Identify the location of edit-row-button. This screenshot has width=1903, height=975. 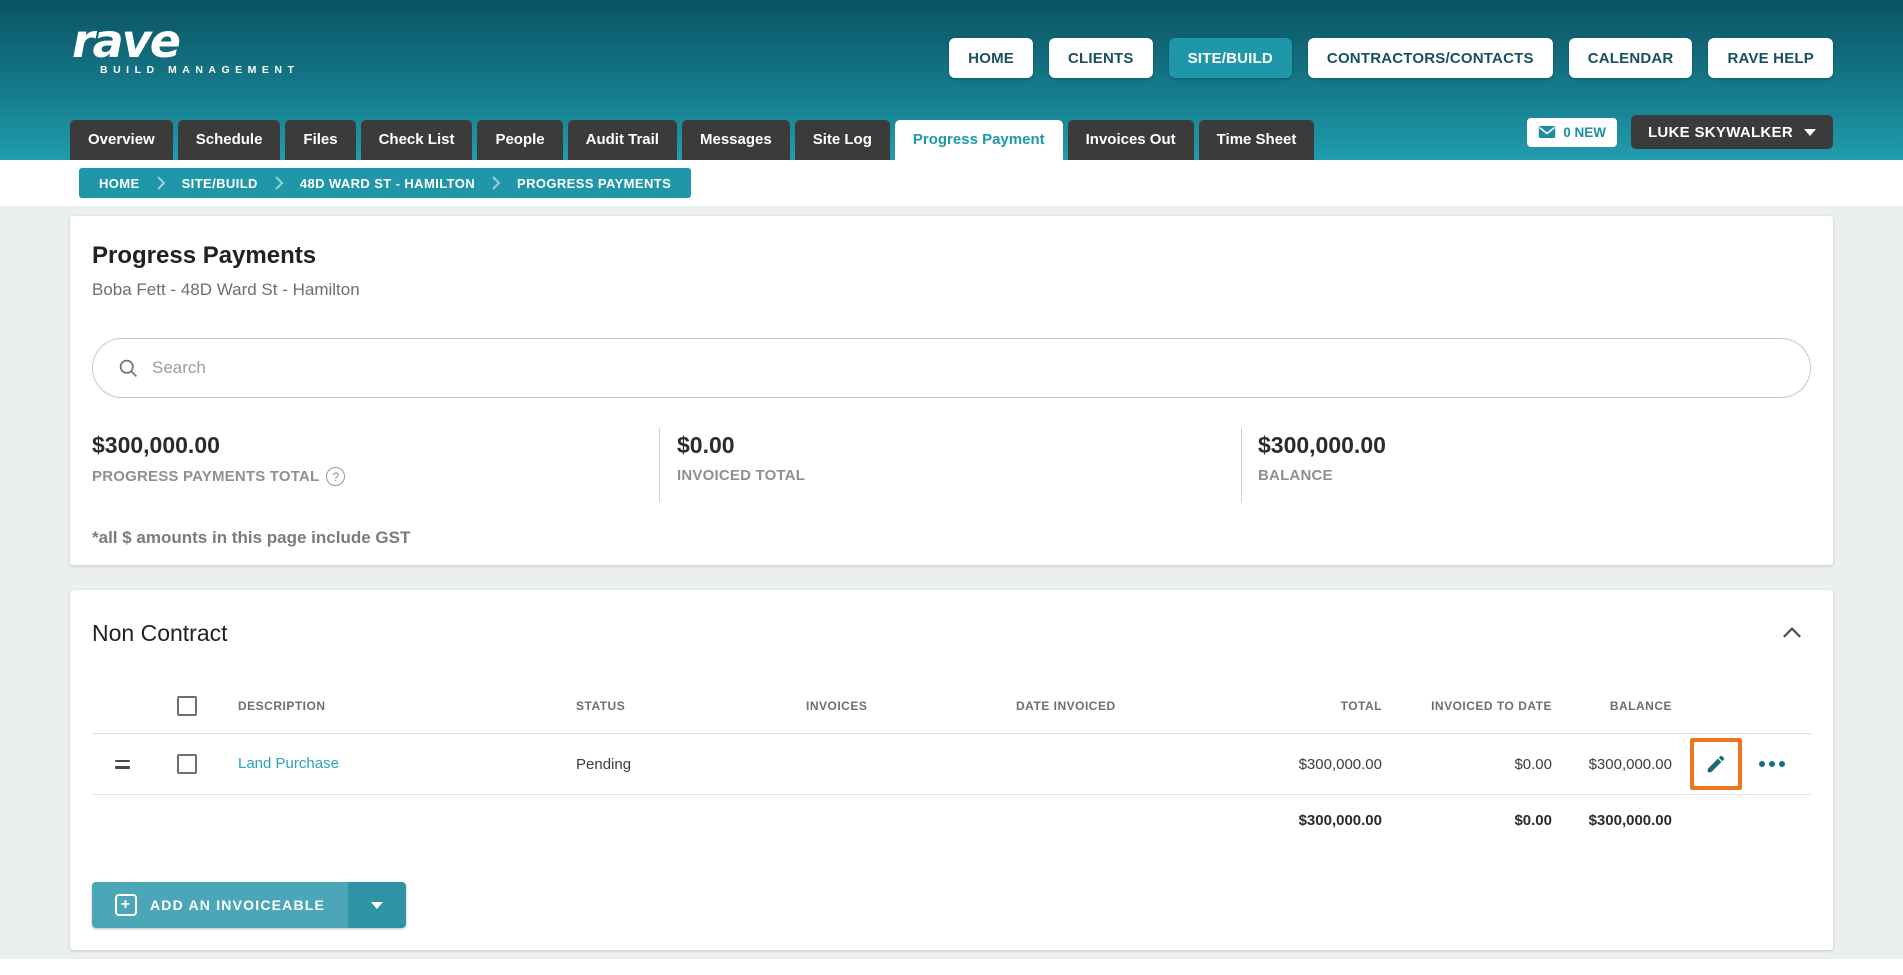
(1716, 764).